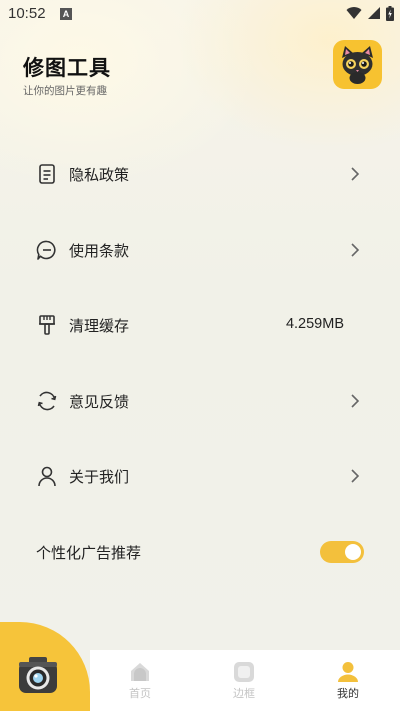 The height and width of the screenshot is (711, 400). What do you see at coordinates (200, 175) in the screenshot?
I see `menu-item-privacy-policy: 隐私政策` at bounding box center [200, 175].